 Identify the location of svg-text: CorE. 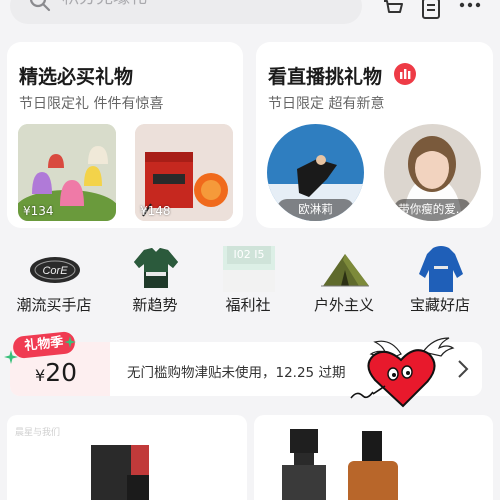
(55, 271).